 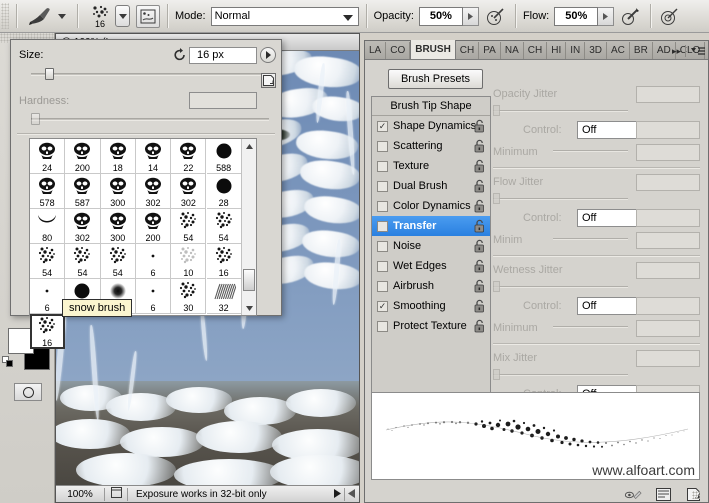 I want to click on panel-tab-la: LA, so click(x=376, y=50).